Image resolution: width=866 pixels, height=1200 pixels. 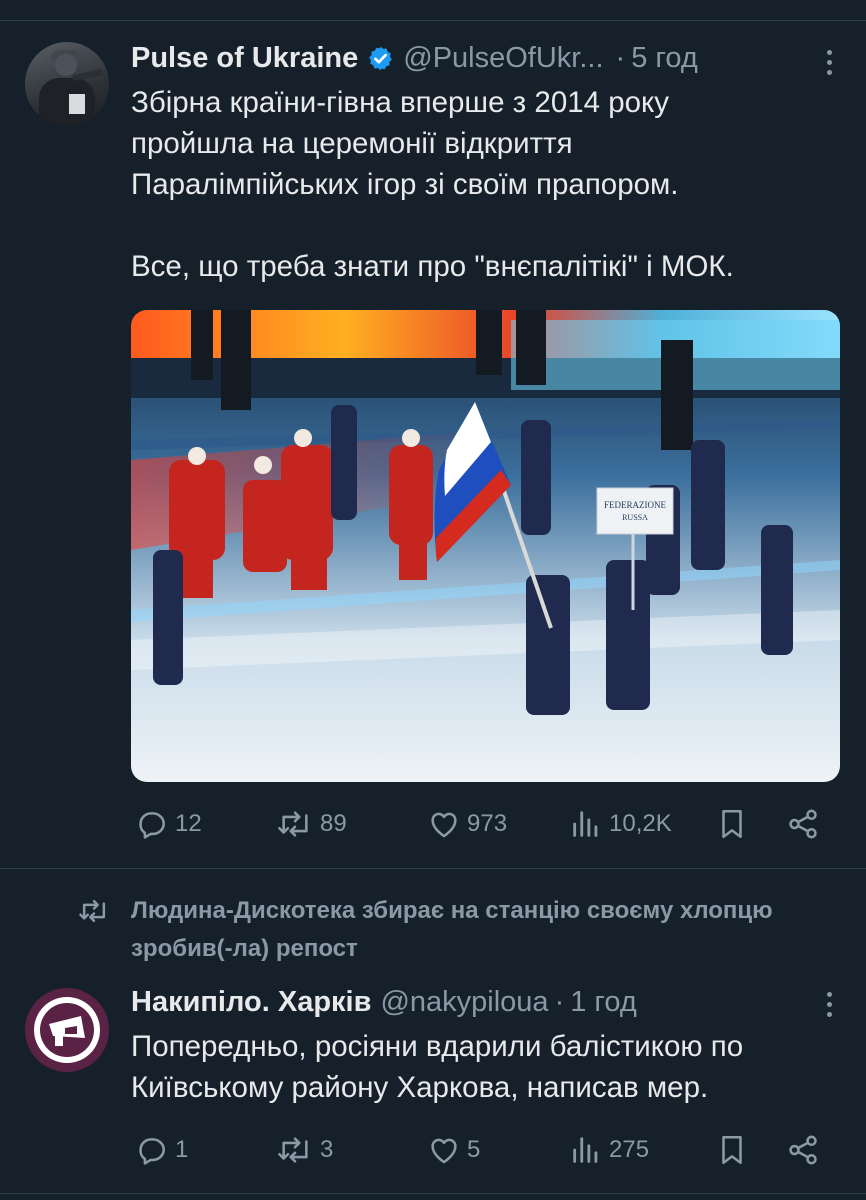 I want to click on sign-board-line: RUSSA, so click(x=635, y=517).